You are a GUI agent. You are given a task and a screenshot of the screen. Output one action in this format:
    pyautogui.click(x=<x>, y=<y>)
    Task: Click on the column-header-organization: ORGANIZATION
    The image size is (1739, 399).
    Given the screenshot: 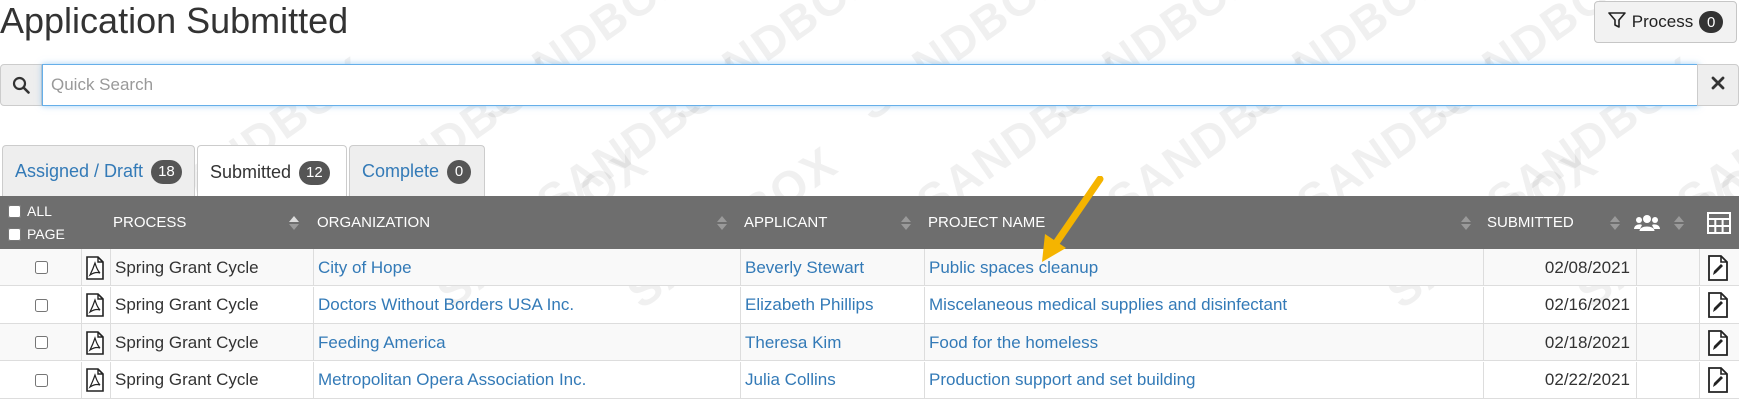 What is the action you would take?
    pyautogui.click(x=373, y=222)
    